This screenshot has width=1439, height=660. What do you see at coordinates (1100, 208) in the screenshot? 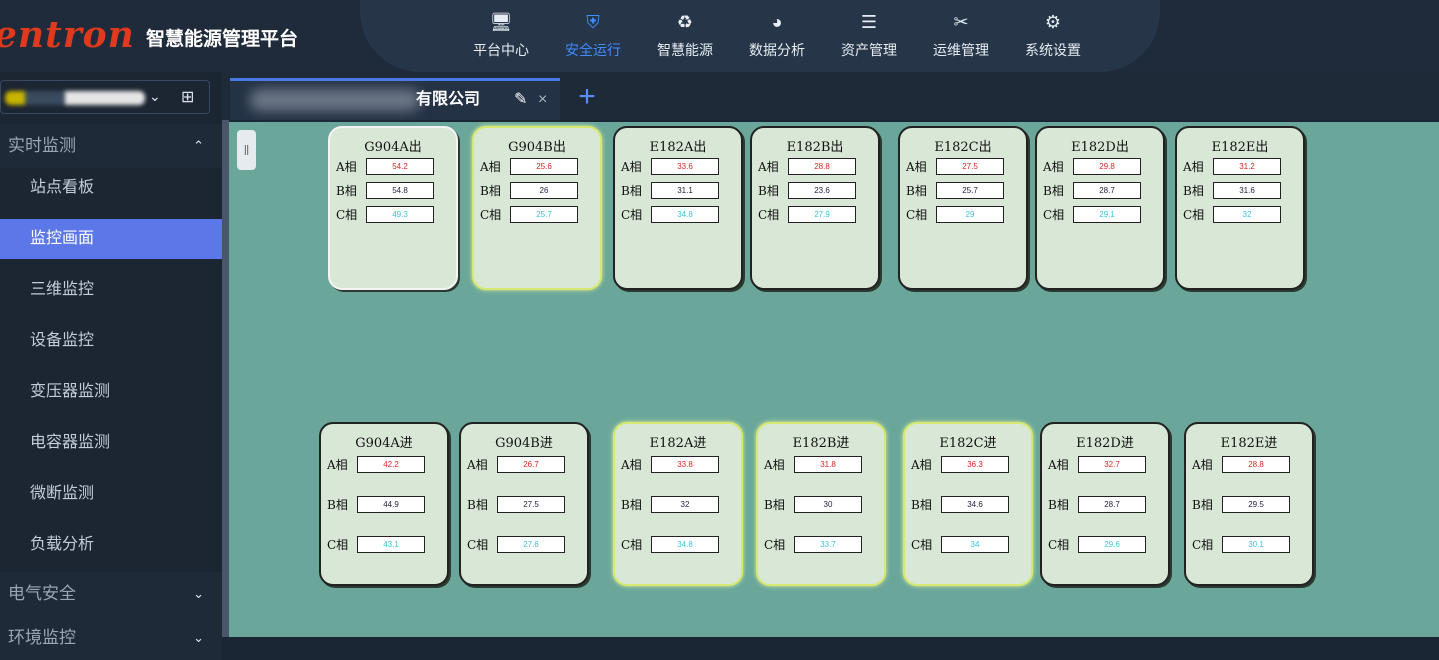
I see `feeder-panel: E182D出 A相 29.8 B相 28.7 C相 29.1` at bounding box center [1100, 208].